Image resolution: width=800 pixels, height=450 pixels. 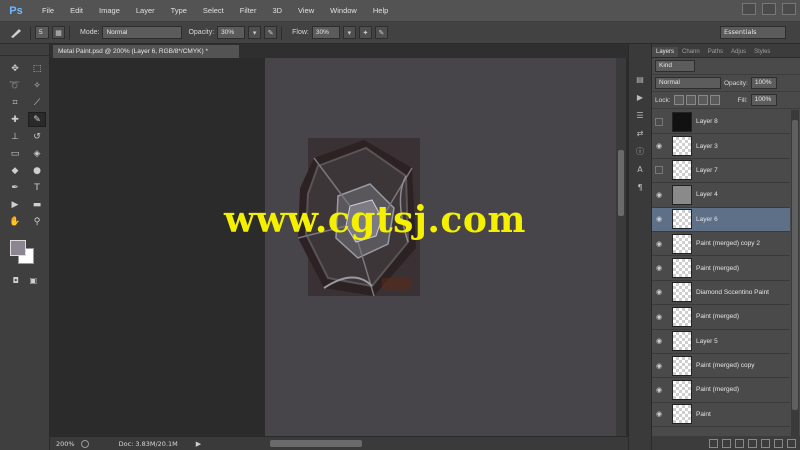 I want to click on lock-transparent-icon, so click(x=678, y=100).